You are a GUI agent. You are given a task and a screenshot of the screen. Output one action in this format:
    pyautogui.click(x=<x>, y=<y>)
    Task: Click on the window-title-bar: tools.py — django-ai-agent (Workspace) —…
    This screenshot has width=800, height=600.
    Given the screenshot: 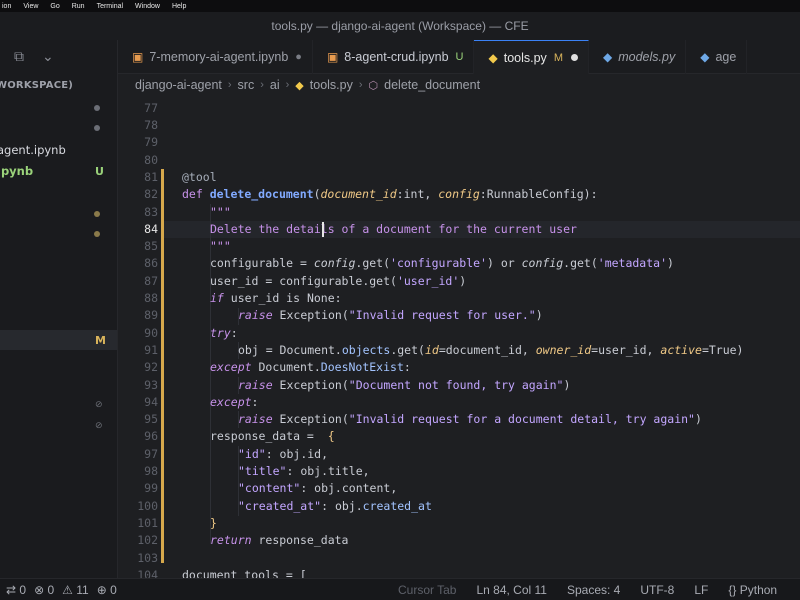 What is the action you would take?
    pyautogui.click(x=400, y=26)
    